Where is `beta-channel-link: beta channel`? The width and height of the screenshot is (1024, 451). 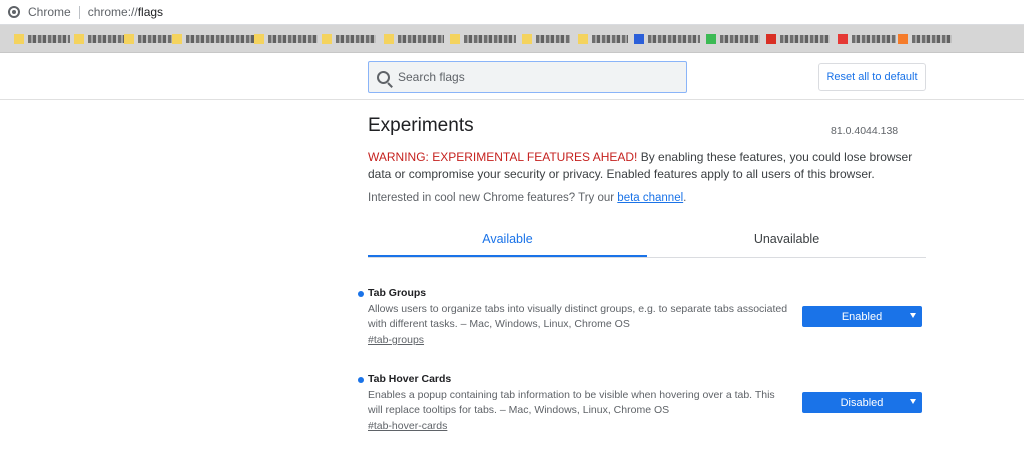
beta-channel-link: beta channel is located at coordinates (650, 198).